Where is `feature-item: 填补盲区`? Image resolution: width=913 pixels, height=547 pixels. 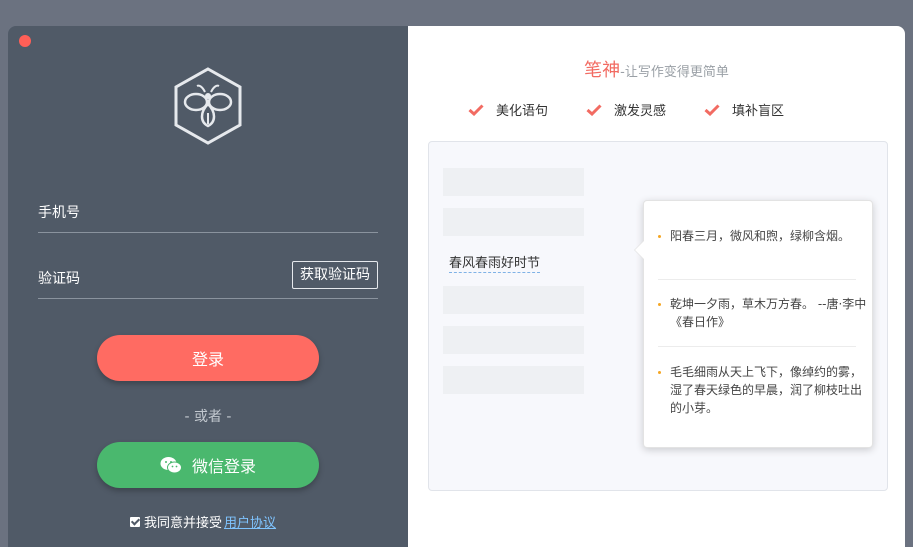
feature-item: 填补盲区 is located at coordinates (744, 109).